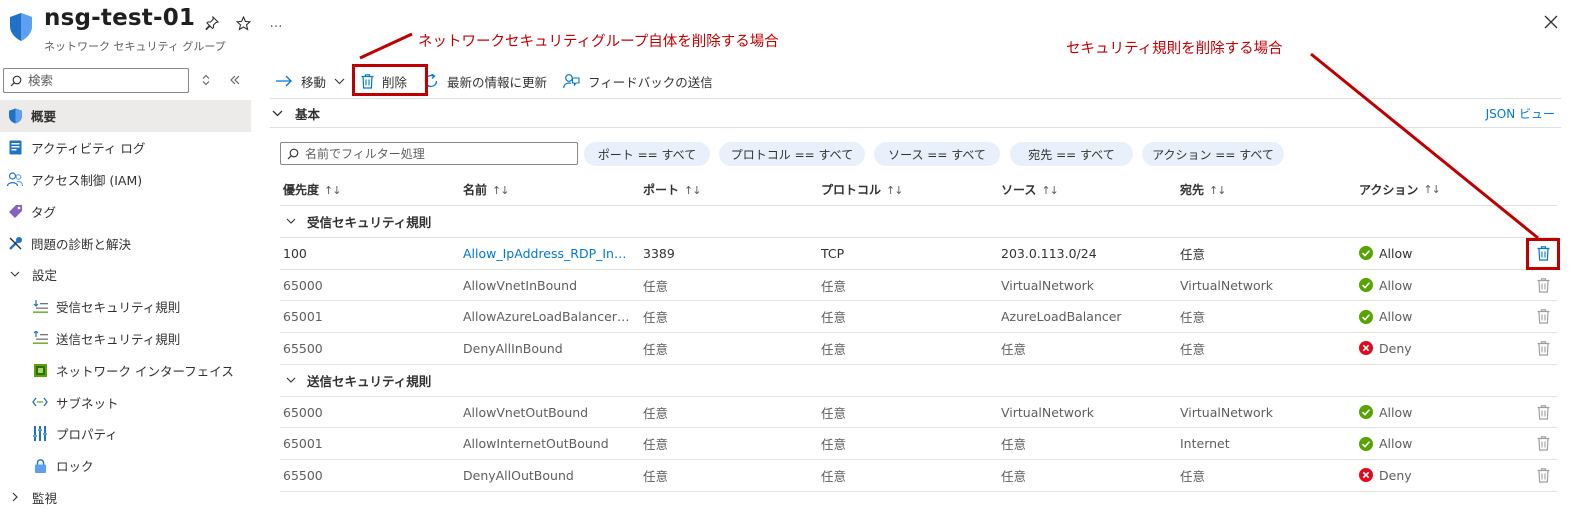 This screenshot has height=511, width=1577. I want to click on sidebar-group-settings: 設定, so click(125, 275).